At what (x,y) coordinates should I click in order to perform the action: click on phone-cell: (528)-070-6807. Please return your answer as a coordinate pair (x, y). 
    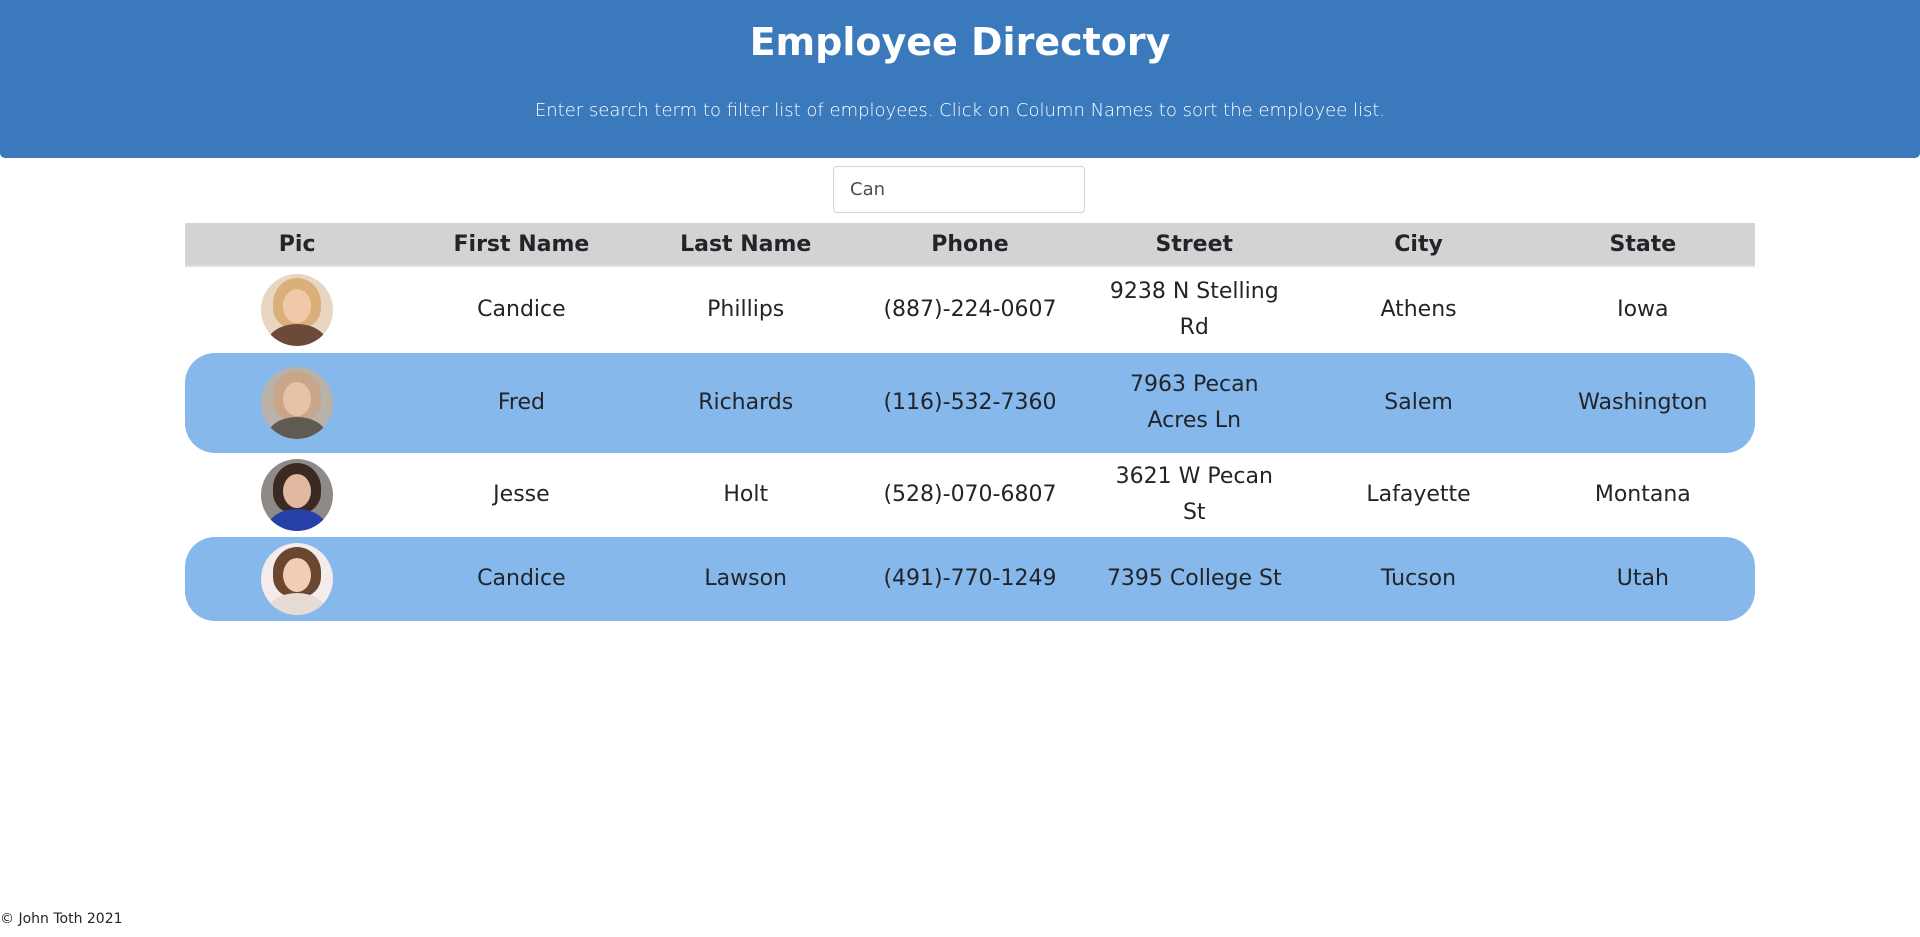
    Looking at the image, I should click on (970, 494).